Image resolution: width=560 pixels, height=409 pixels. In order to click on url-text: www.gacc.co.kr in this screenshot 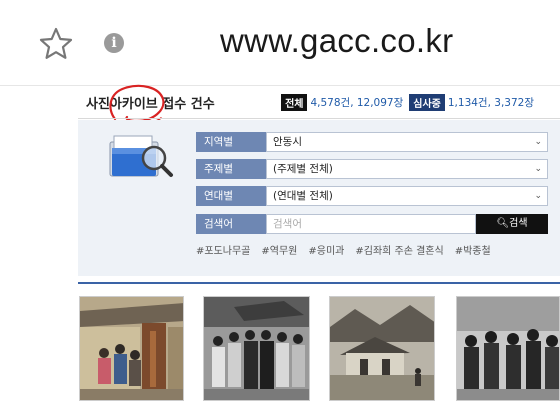, I will do `click(336, 41)`.